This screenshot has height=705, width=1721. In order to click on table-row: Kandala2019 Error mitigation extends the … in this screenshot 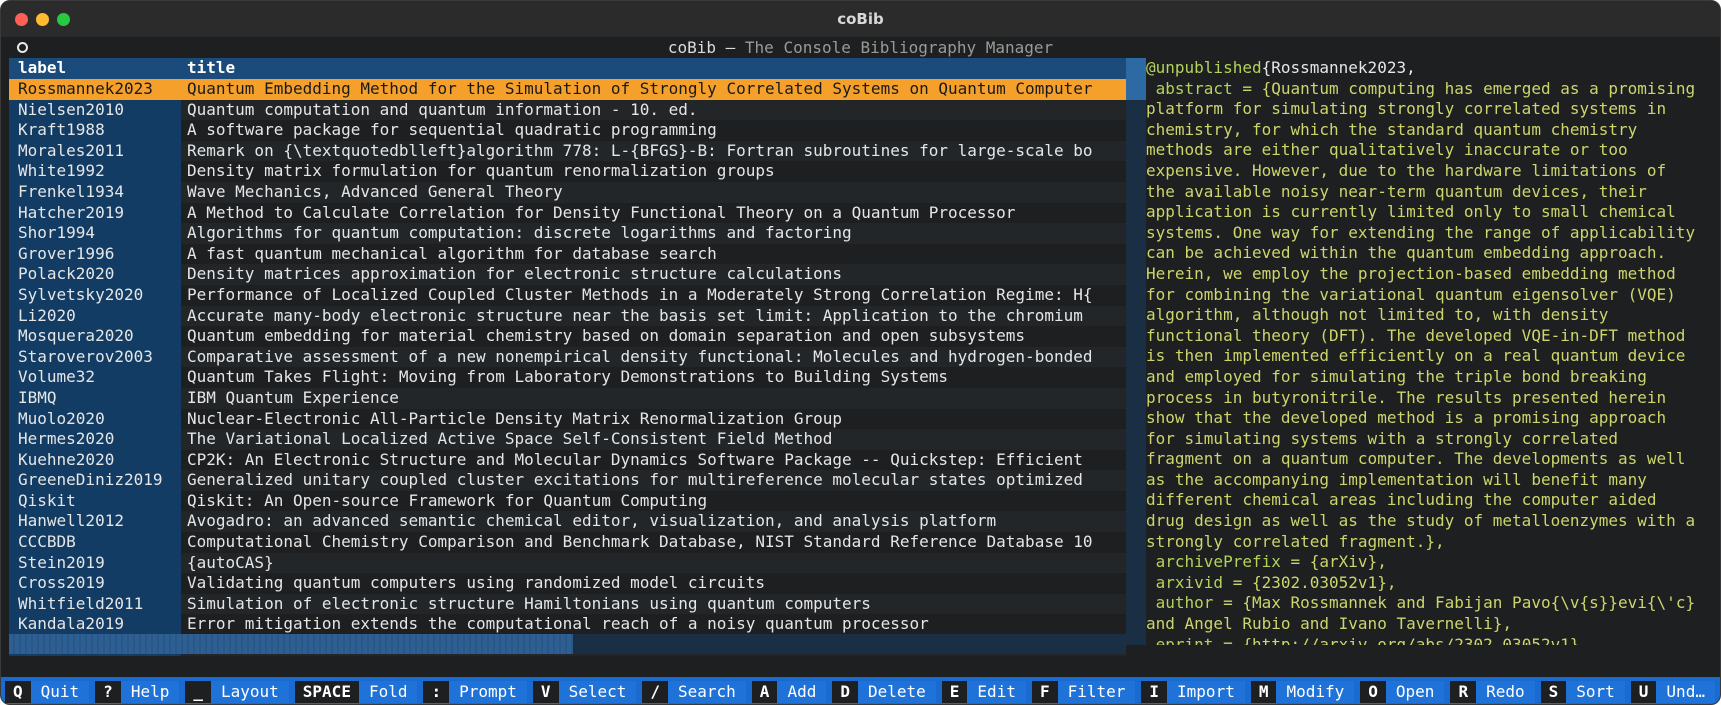, I will do `click(567, 625)`.